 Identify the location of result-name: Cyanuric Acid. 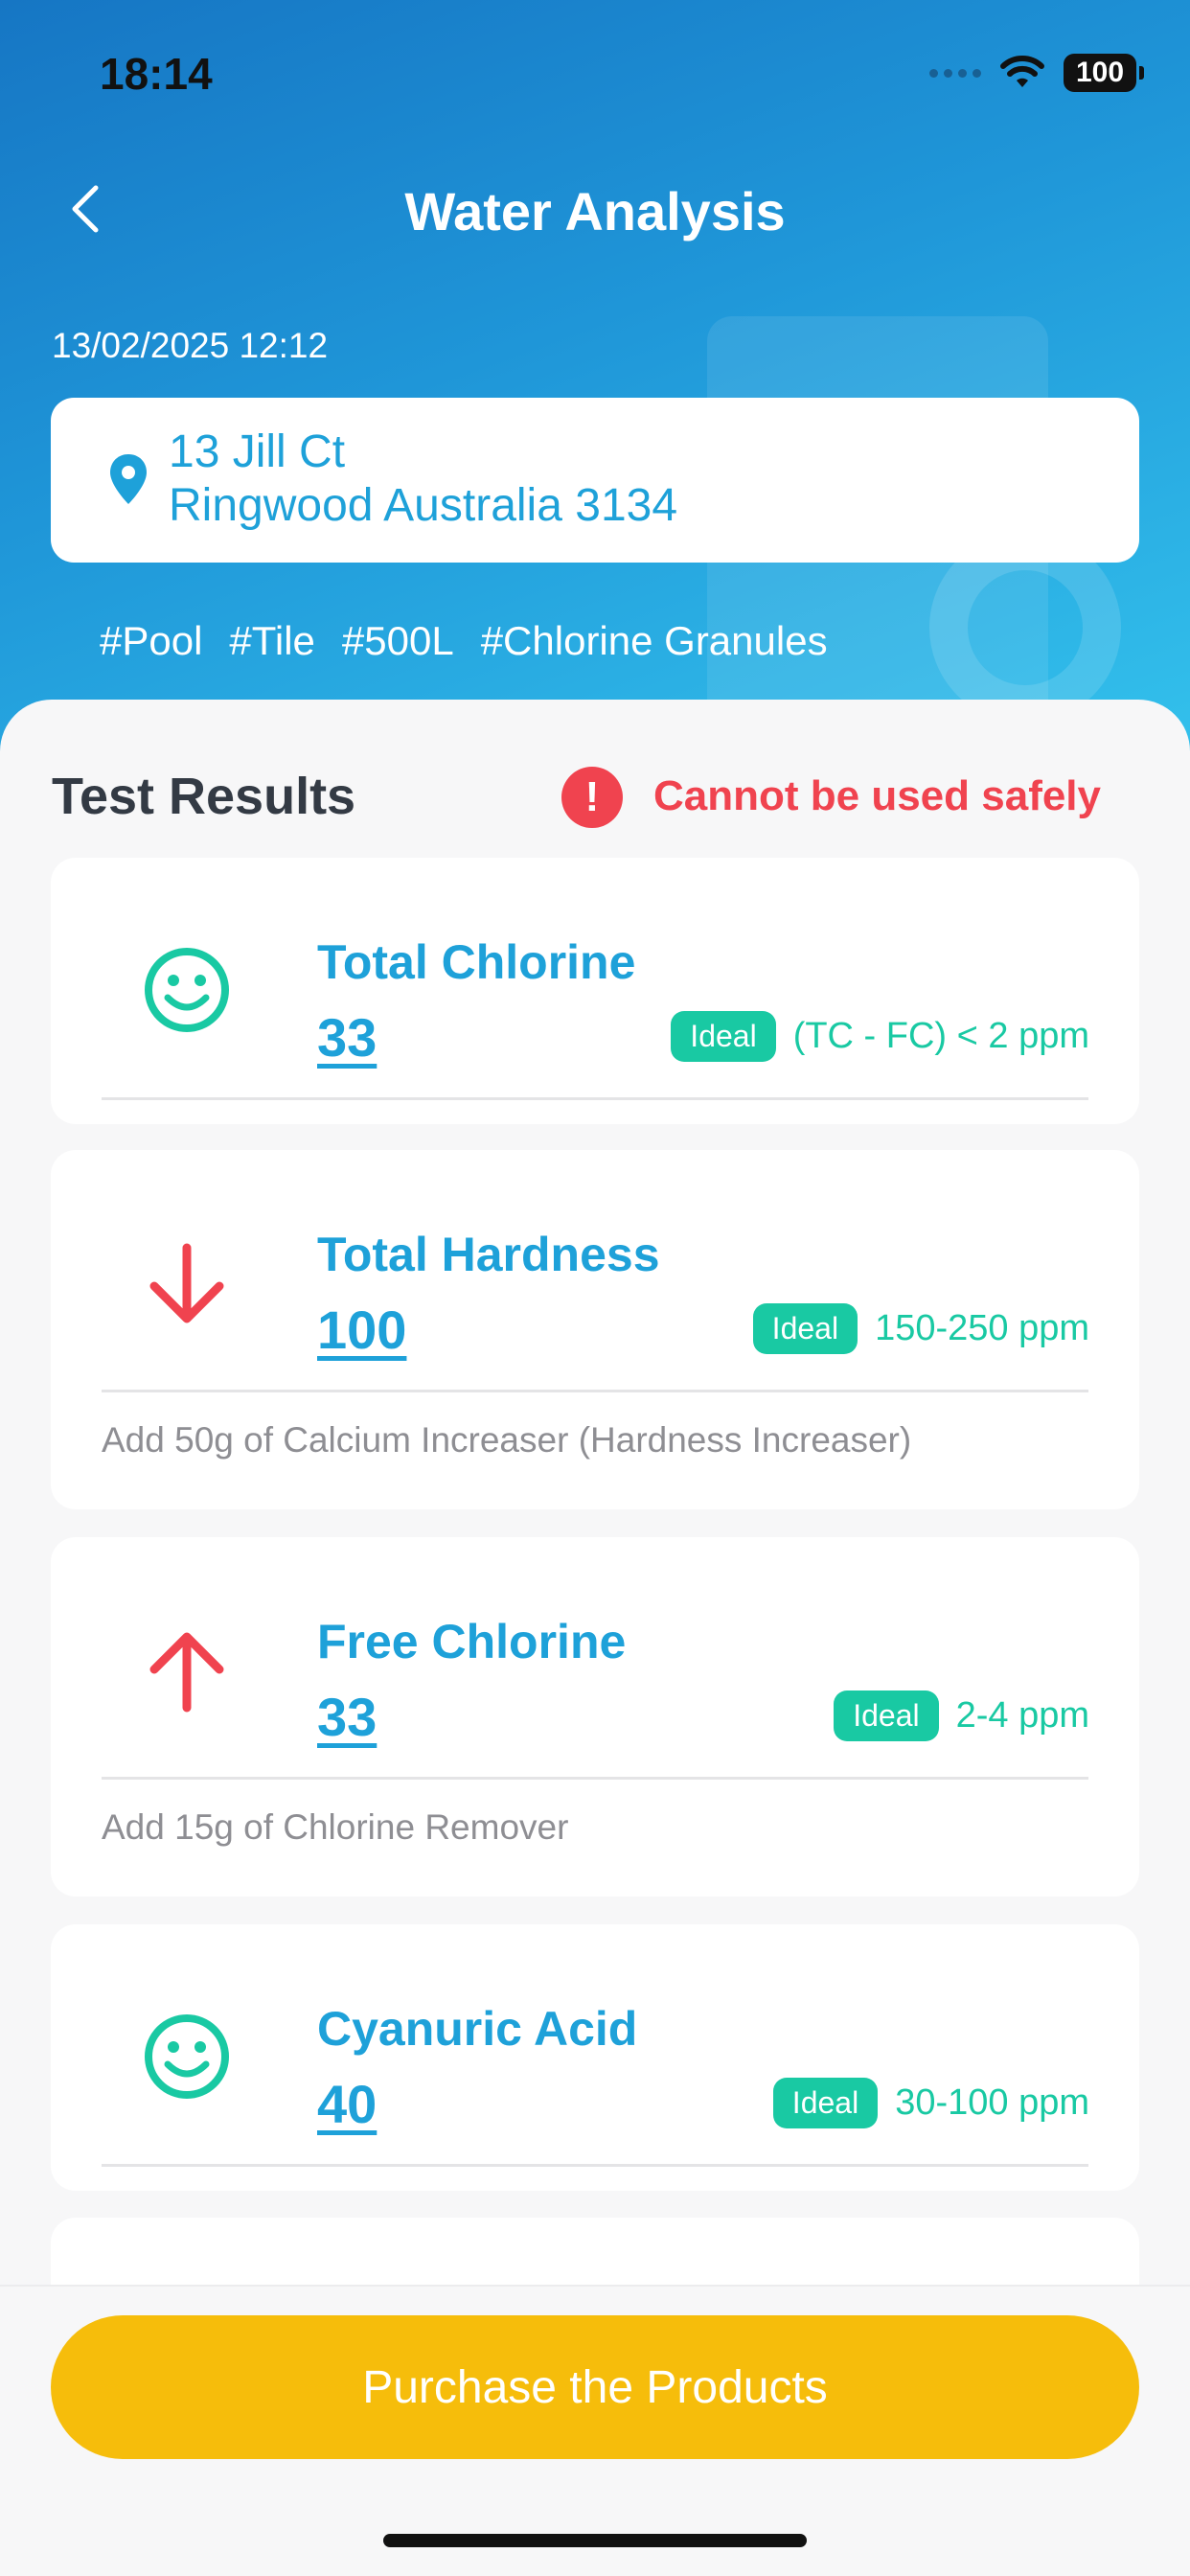
(478, 2029).